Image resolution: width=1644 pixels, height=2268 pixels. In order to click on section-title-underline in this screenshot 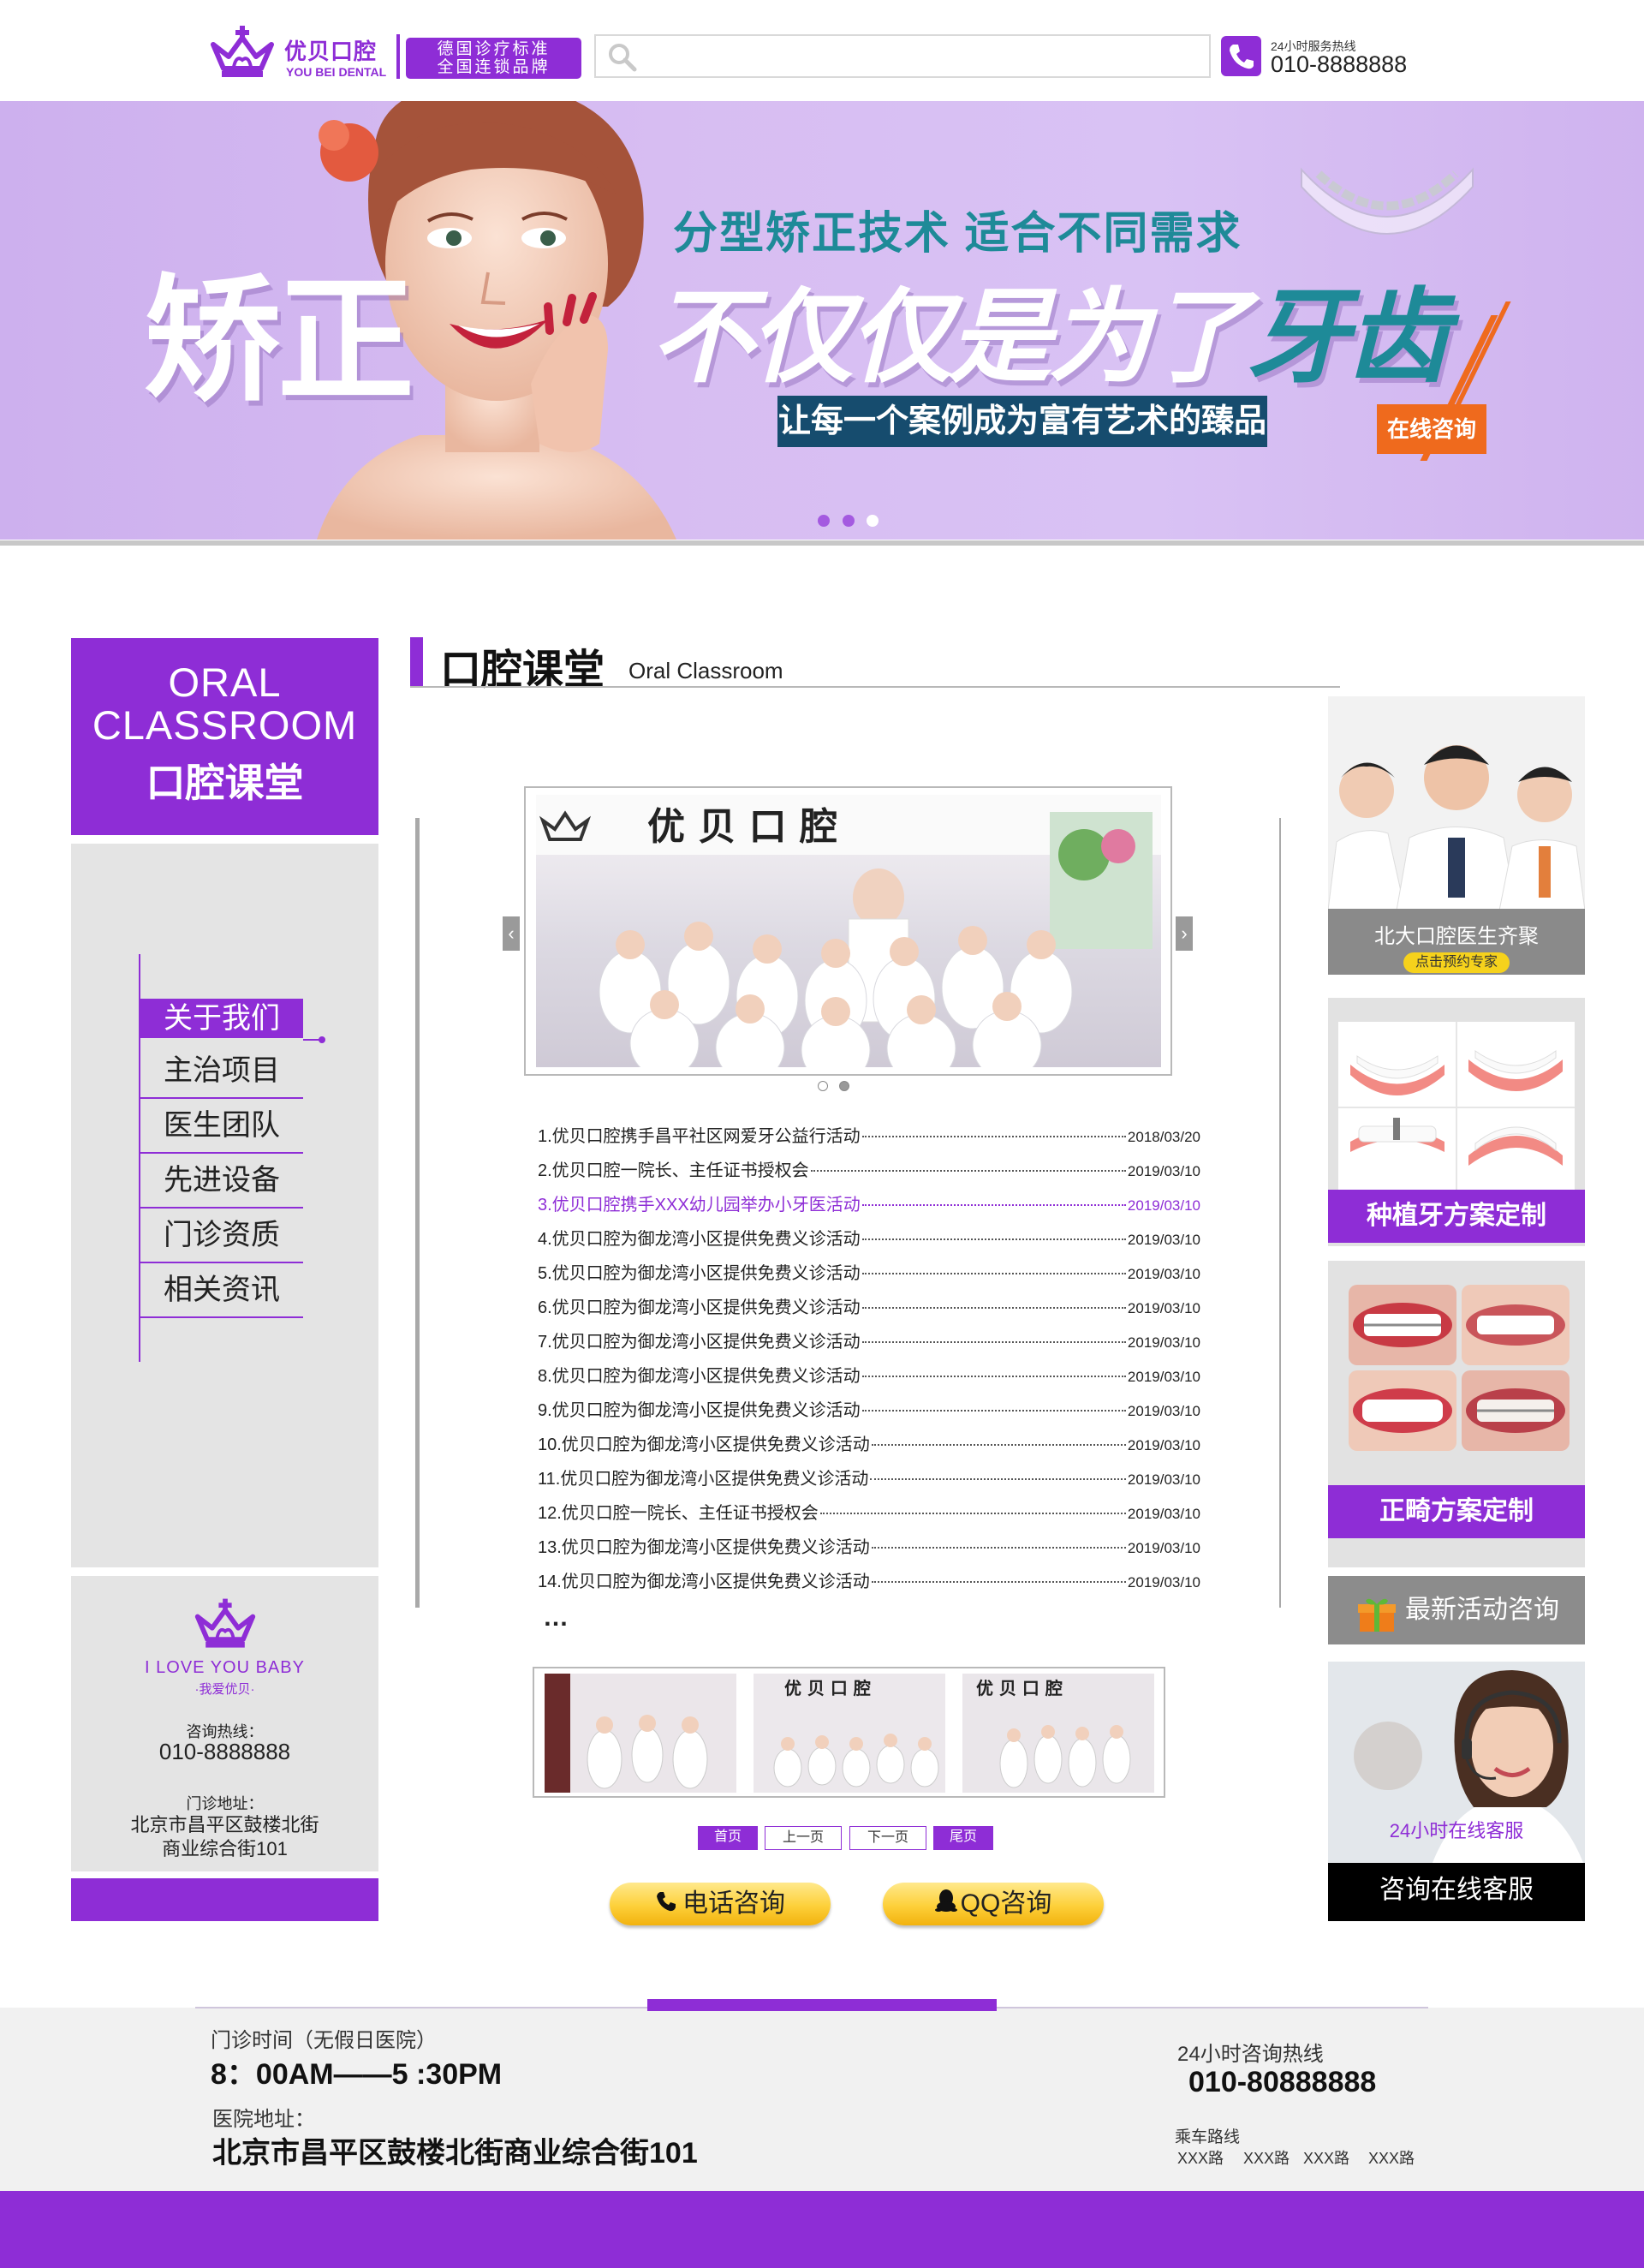, I will do `click(875, 687)`.